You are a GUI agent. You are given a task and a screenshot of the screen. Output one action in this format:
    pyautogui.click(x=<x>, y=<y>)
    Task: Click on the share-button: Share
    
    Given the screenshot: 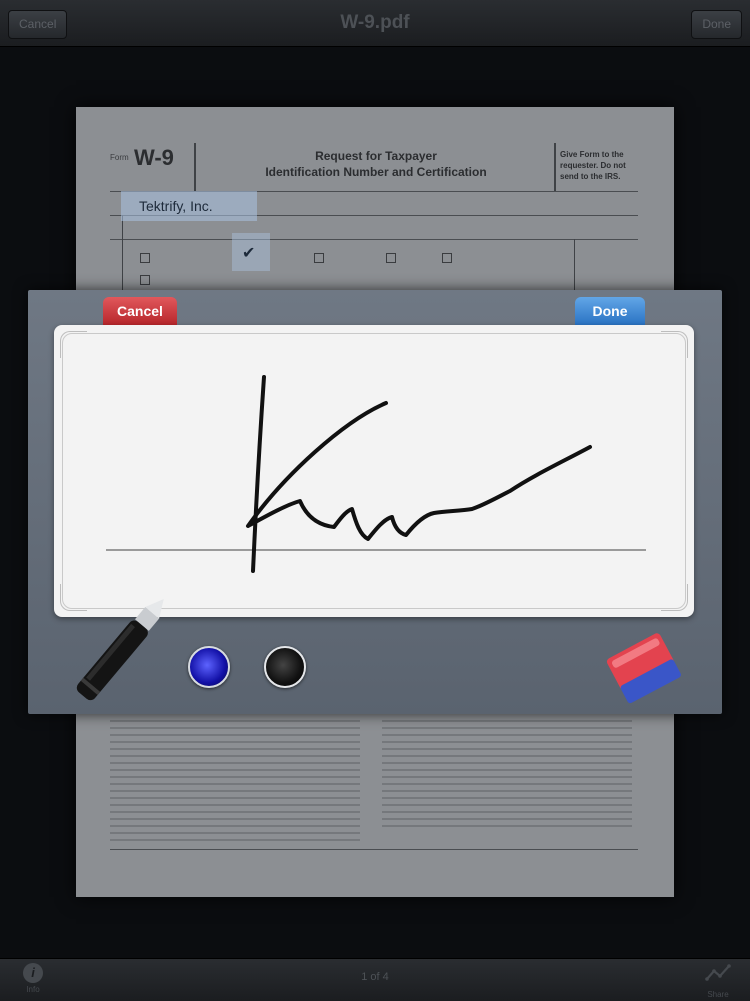 What is the action you would take?
    pyautogui.click(x=718, y=981)
    